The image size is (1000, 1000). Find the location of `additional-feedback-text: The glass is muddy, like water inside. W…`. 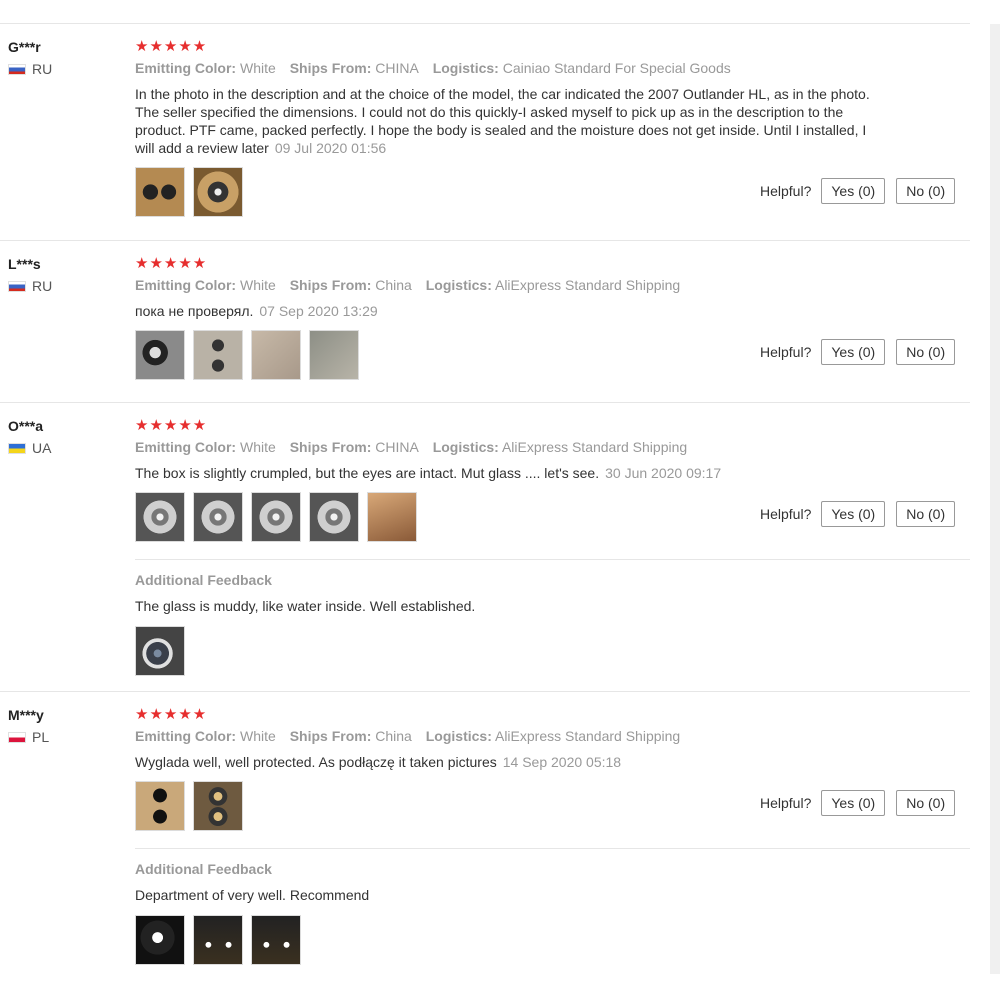

additional-feedback-text: The glass is muddy, like water inside. W… is located at coordinates (305, 606).